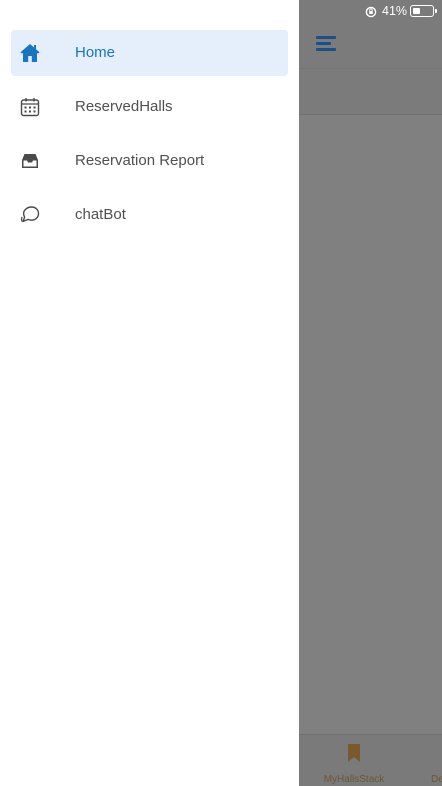  I want to click on tab-label: MyHallsStack, so click(354, 779).